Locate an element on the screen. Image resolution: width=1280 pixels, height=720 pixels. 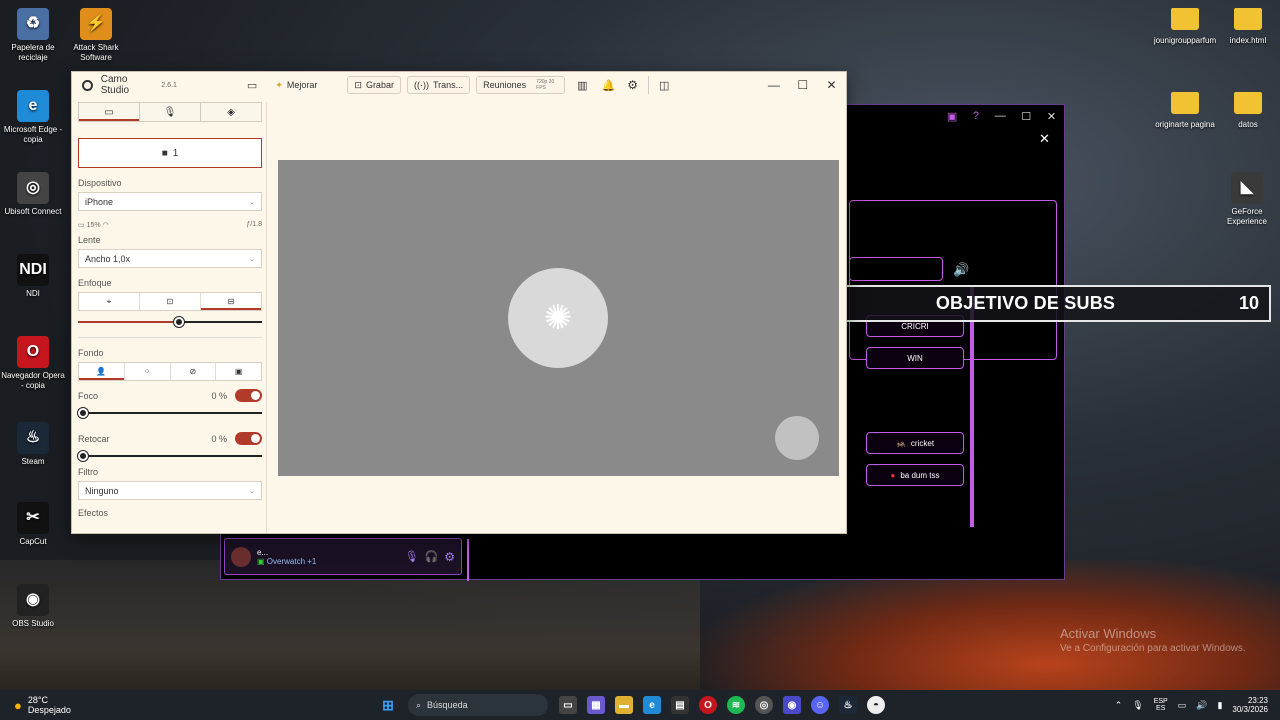
airplay-icon is located at coordinates (797, 438).